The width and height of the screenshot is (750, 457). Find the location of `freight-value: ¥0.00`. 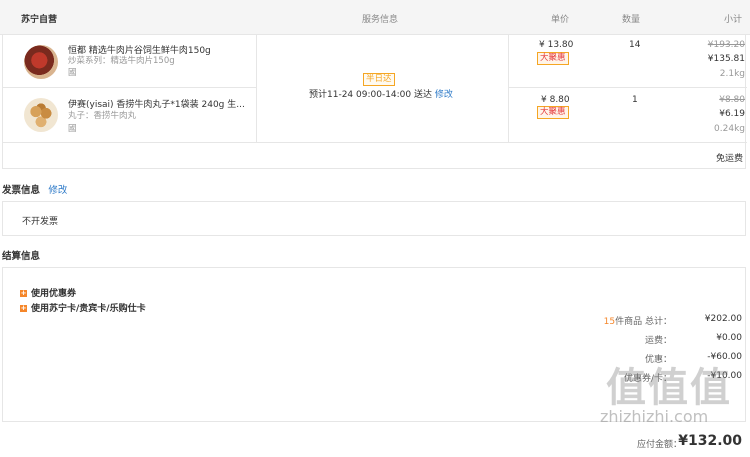

freight-value: ¥0.00 is located at coordinates (729, 338).